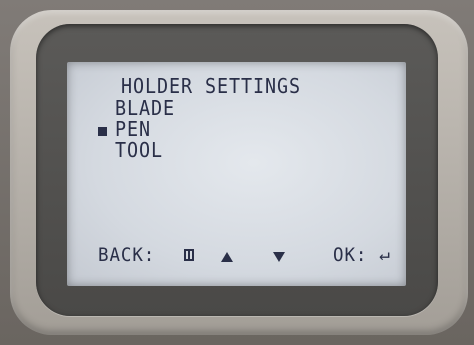 The image size is (474, 345). I want to click on menu-item-tool: TOOL, so click(139, 150).